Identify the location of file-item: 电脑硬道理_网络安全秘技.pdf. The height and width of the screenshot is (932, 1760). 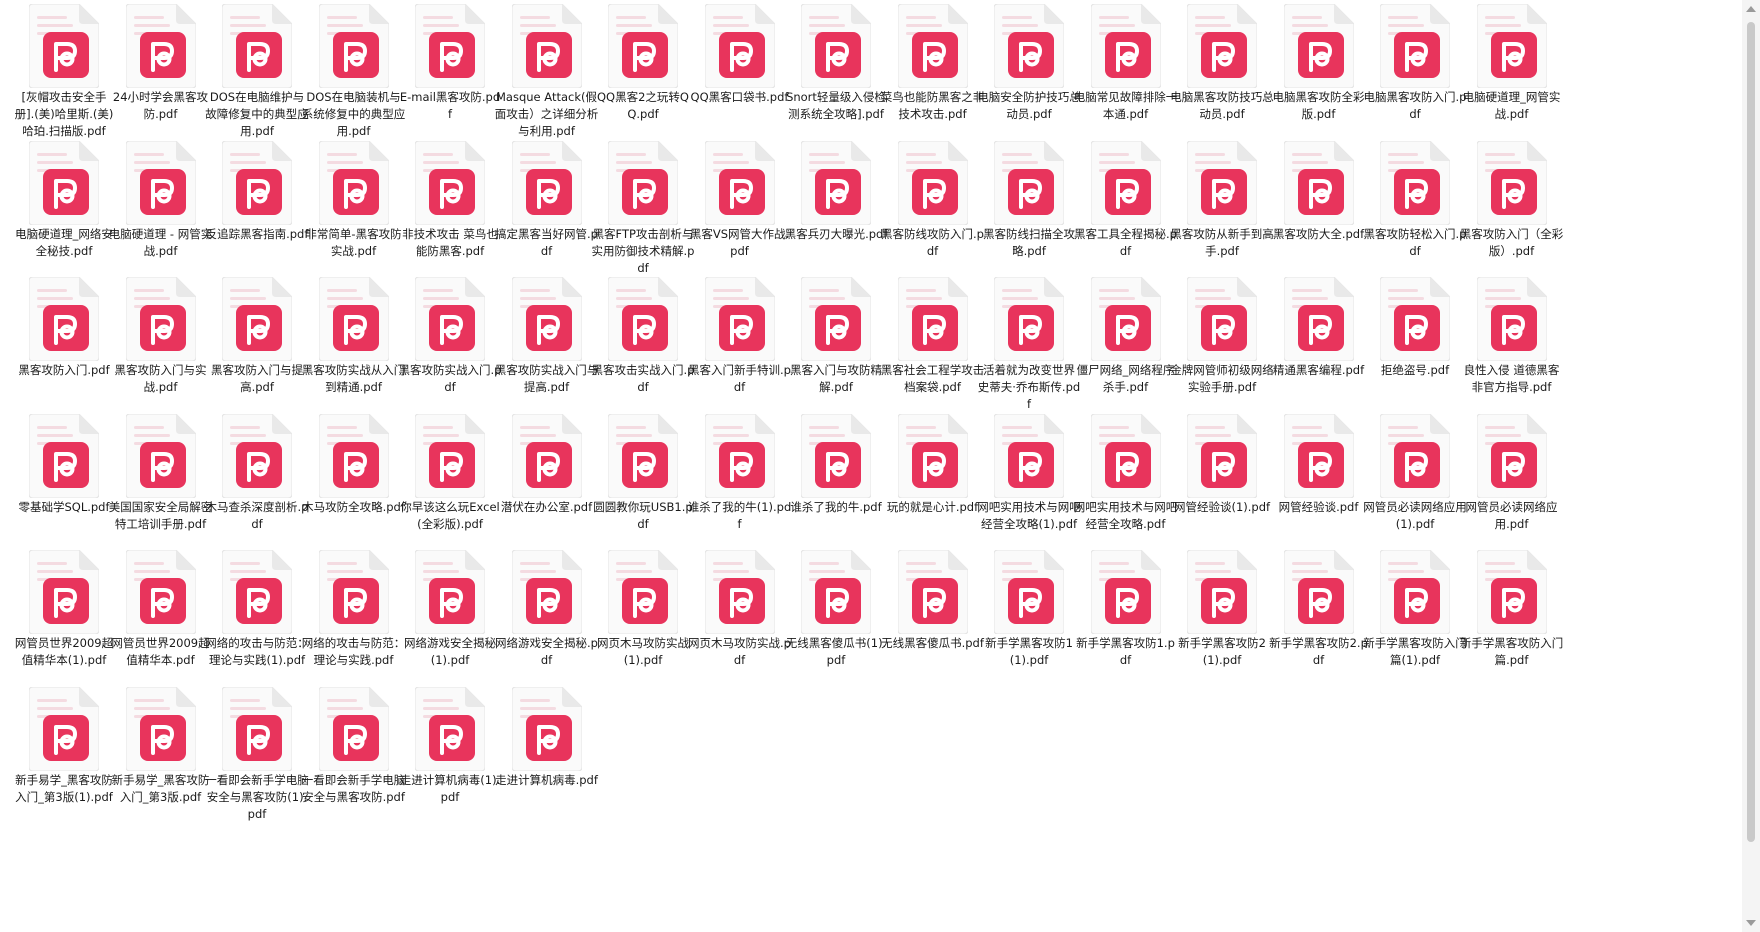
(64, 198).